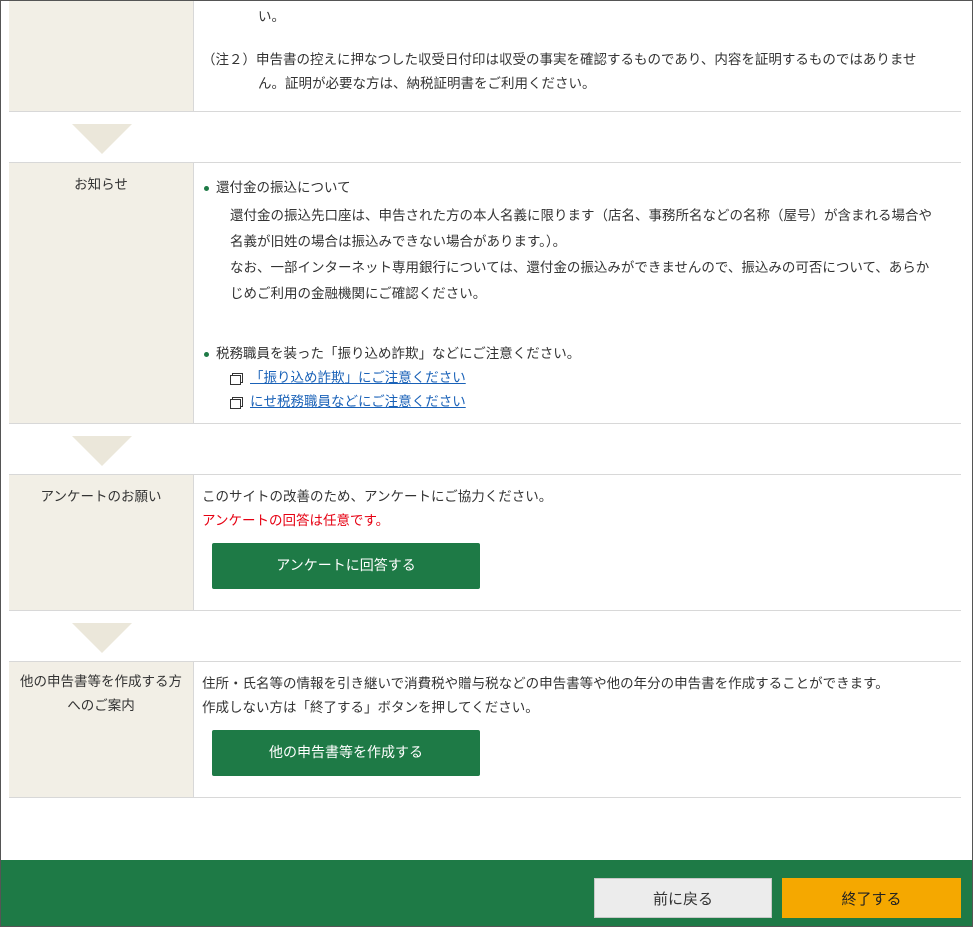 This screenshot has height=927, width=973. What do you see at coordinates (398, 242) in the screenshot?
I see `refund-line: 名義が旧姓の場合は振込みできない場合があります。）。` at bounding box center [398, 242].